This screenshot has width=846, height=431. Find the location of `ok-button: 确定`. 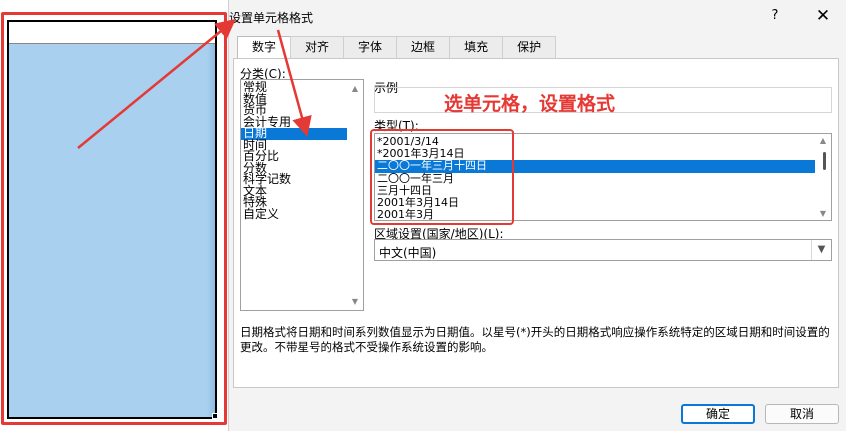

ok-button: 确定 is located at coordinates (718, 414).